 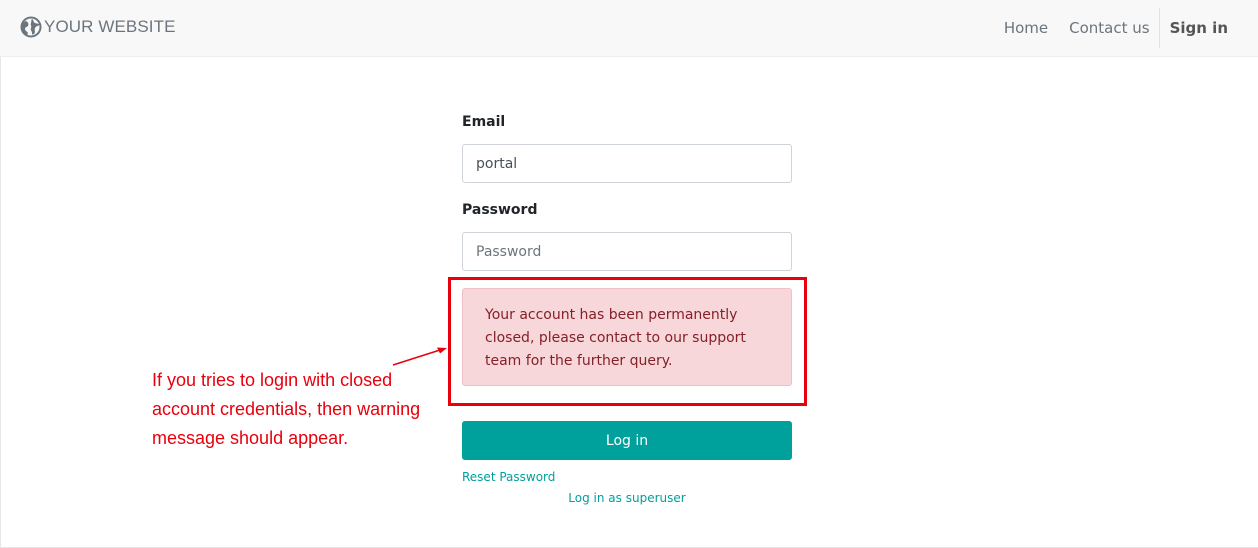 I want to click on login-as-superuser-link: Log in as superuser, so click(x=627, y=498).